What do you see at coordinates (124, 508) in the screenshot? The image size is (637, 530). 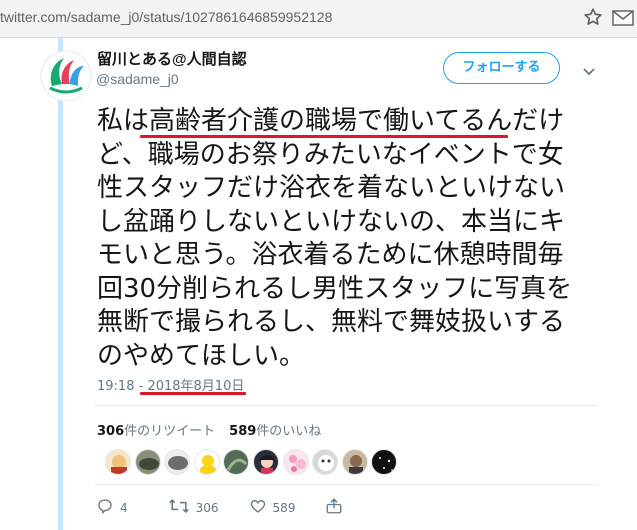 I see `reply-count: 4` at bounding box center [124, 508].